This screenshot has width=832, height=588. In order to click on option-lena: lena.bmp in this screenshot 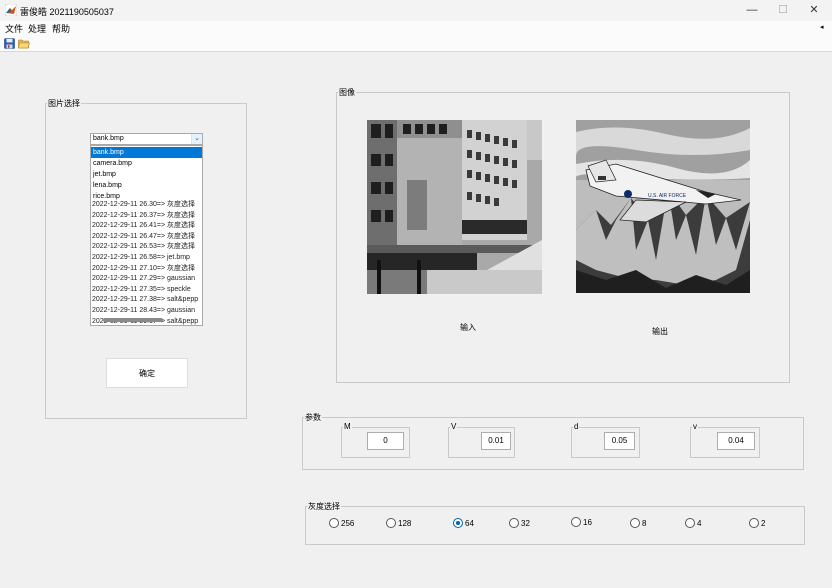, I will do `click(146, 185)`.